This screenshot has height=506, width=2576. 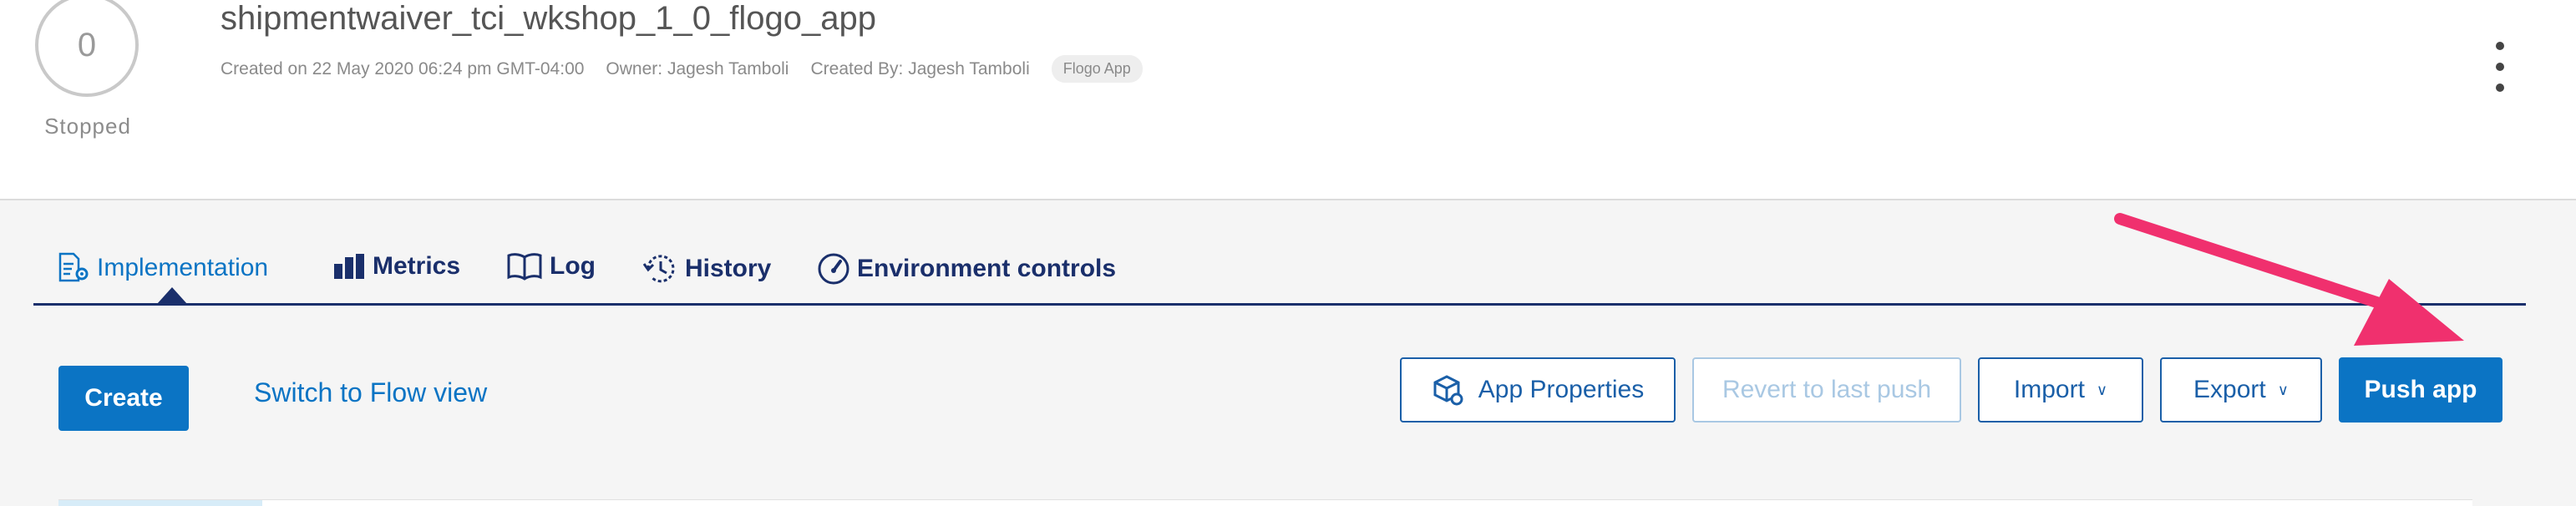 I want to click on revert-to-last-push-button: Revert to last push, so click(x=1826, y=390).